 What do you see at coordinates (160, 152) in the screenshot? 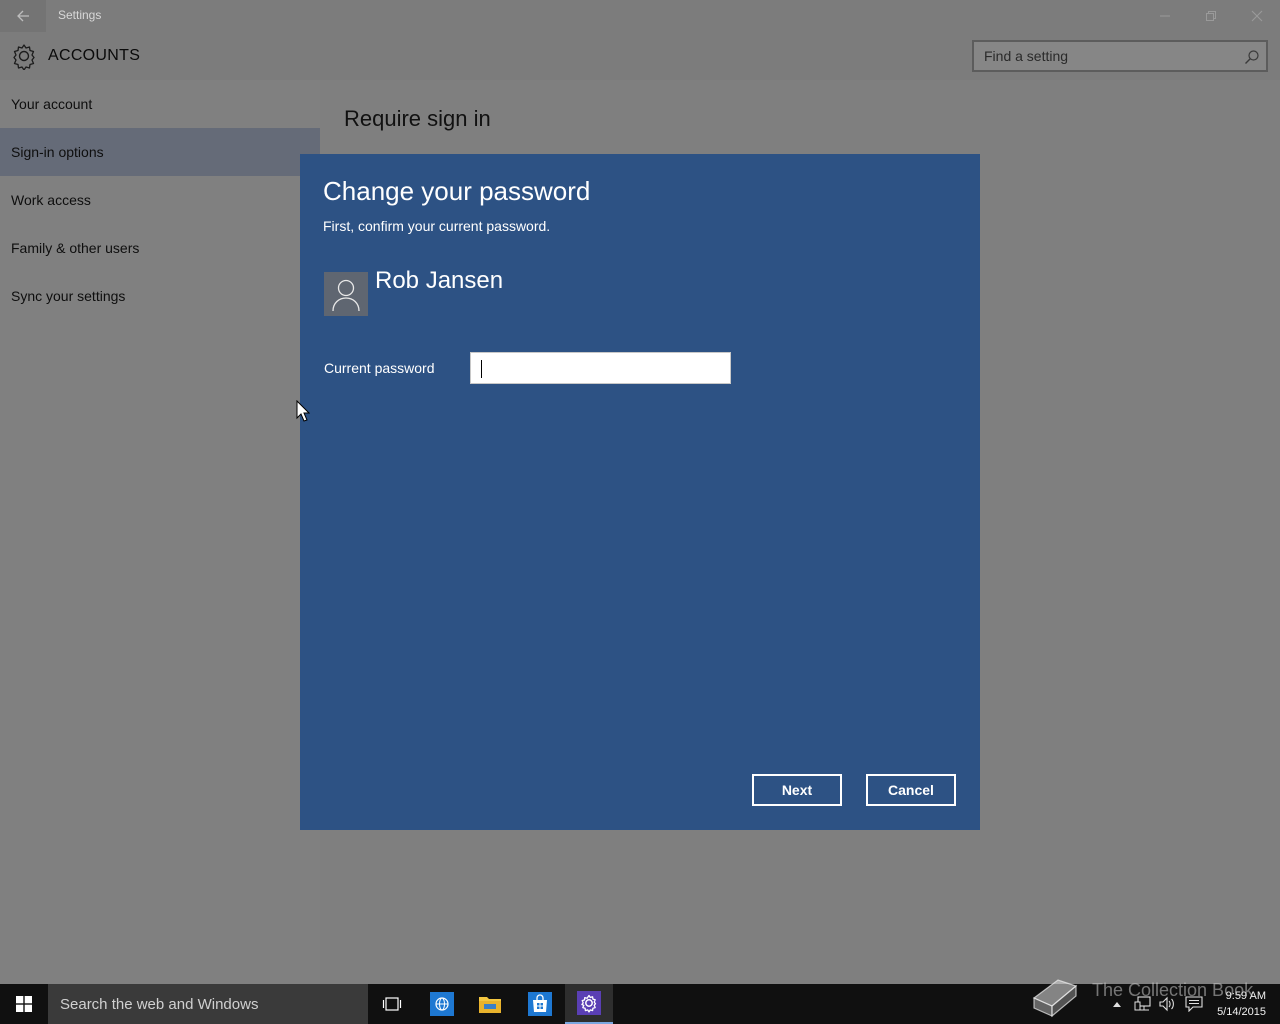
I see `sidebar-item-sign-in-options: Sign-in options` at bounding box center [160, 152].